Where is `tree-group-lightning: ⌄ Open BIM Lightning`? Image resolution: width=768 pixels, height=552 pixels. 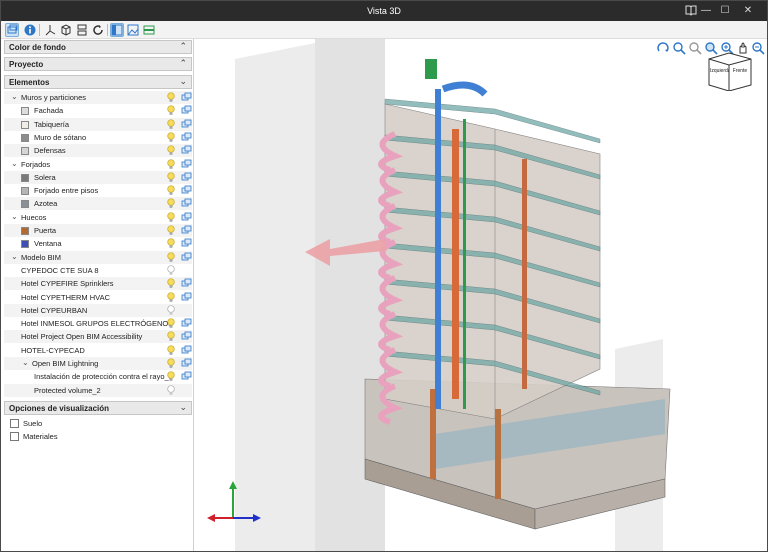 tree-group-lightning: ⌄ Open BIM Lightning is located at coordinates (98, 363).